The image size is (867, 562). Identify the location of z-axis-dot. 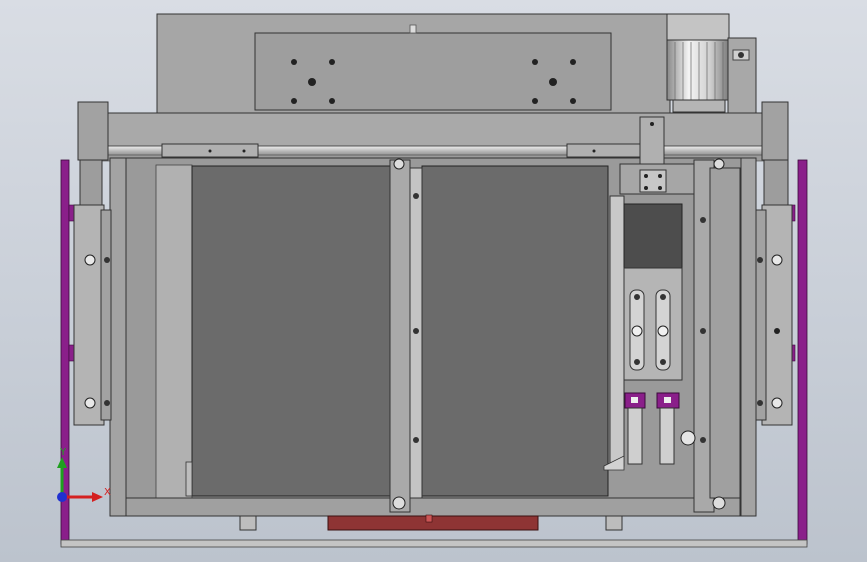
(62, 497).